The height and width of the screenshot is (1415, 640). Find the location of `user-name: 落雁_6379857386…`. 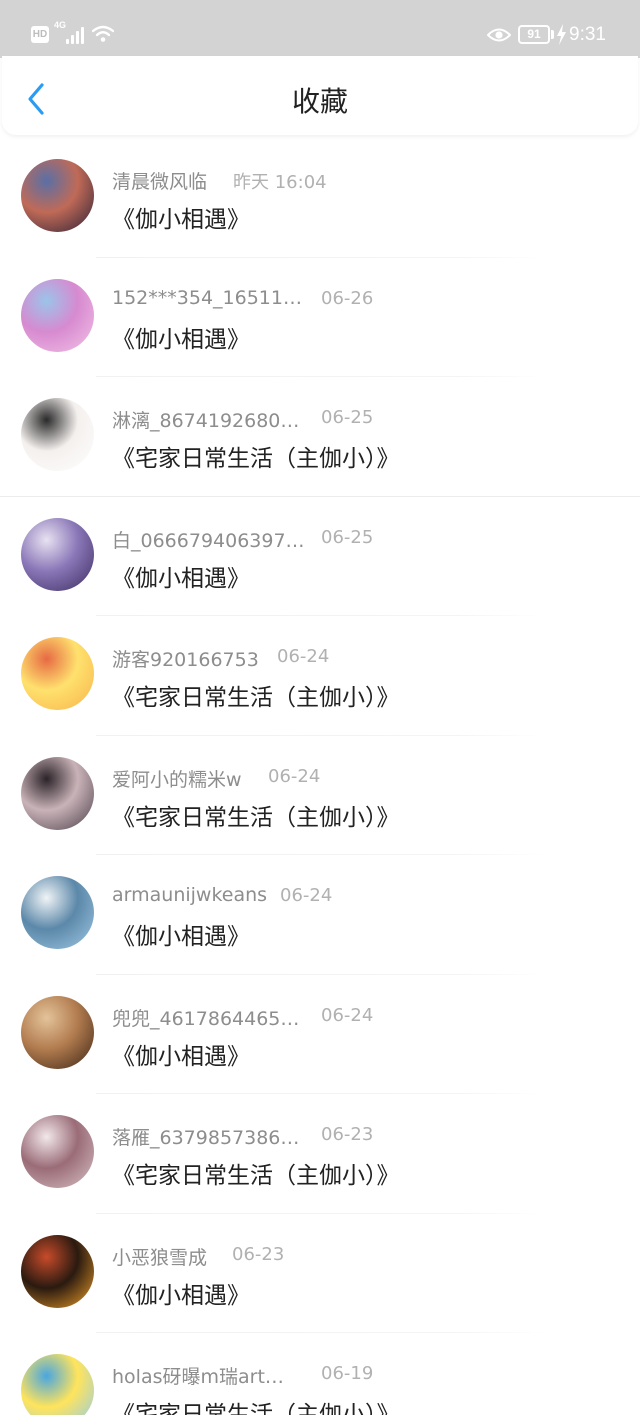

user-name: 落雁_6379857386… is located at coordinates (206, 1138).